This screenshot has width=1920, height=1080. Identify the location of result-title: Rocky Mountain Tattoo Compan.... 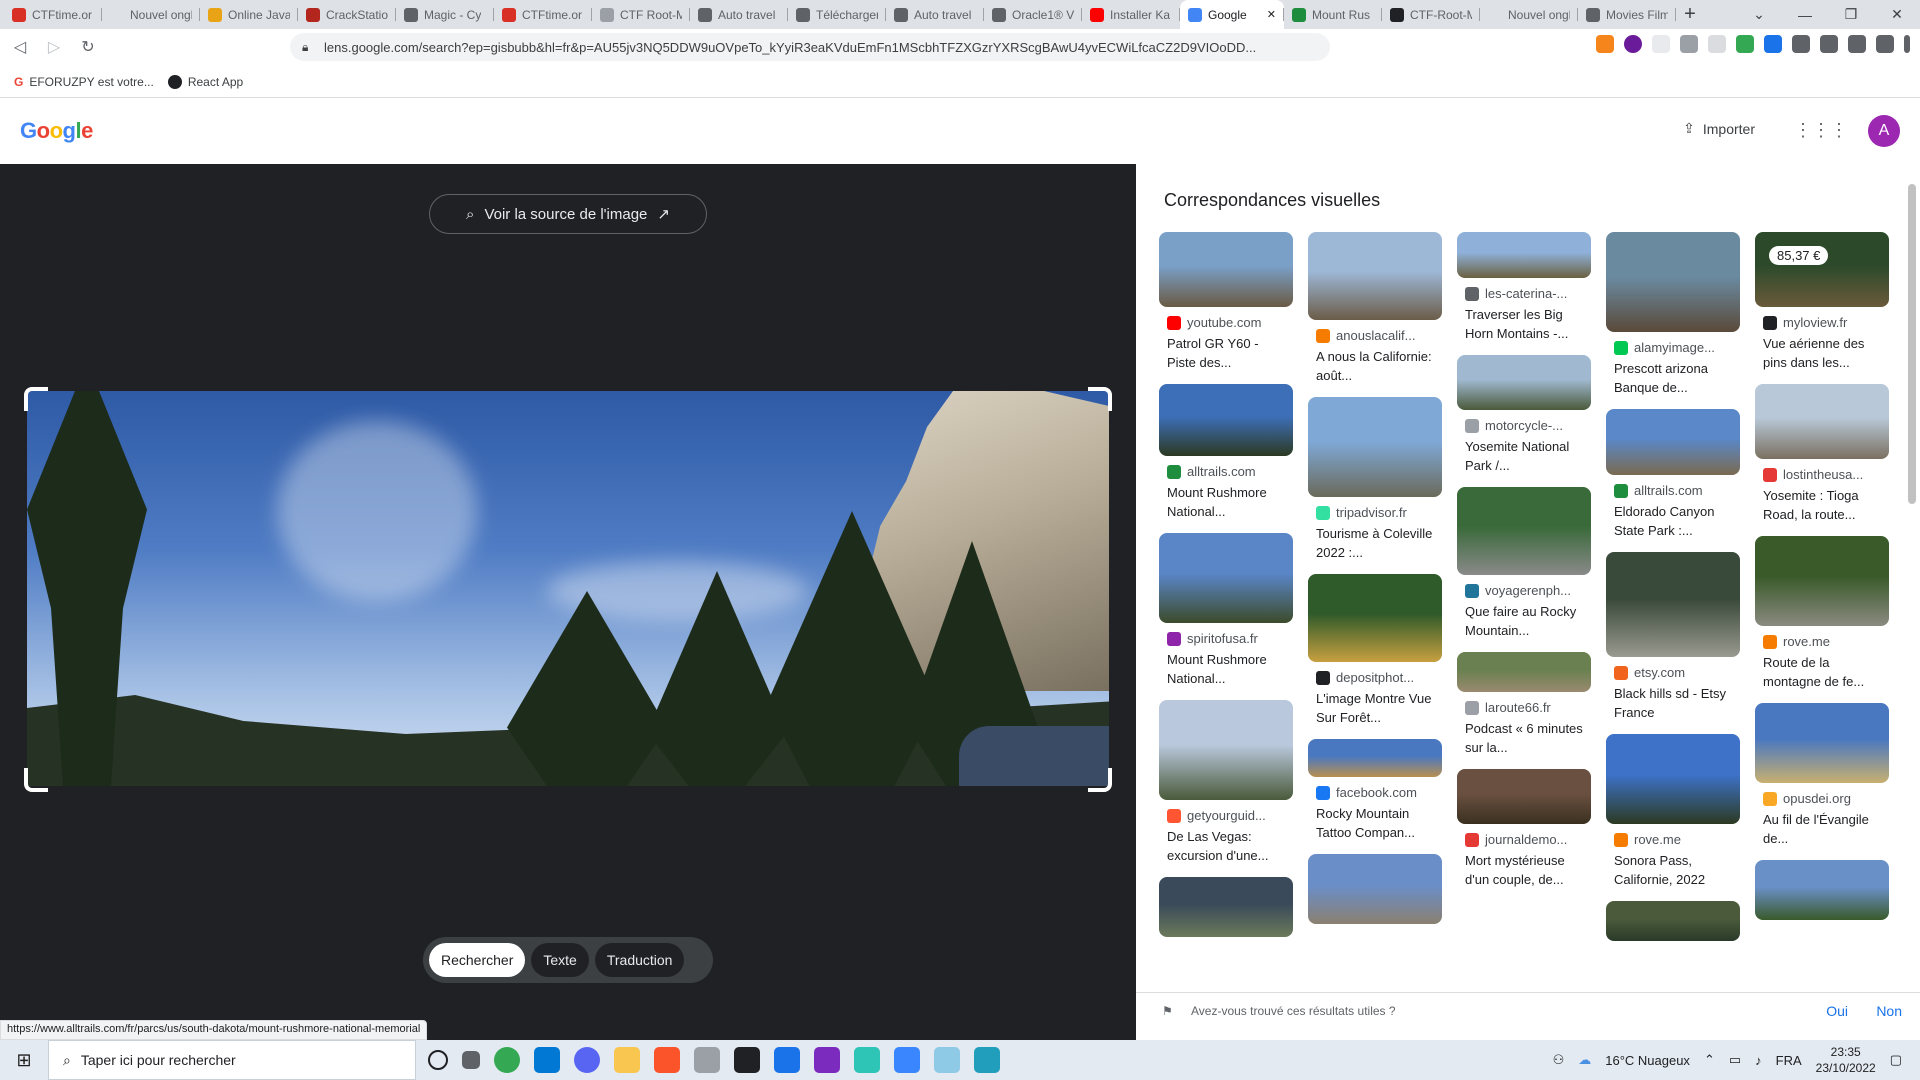
(1375, 823).